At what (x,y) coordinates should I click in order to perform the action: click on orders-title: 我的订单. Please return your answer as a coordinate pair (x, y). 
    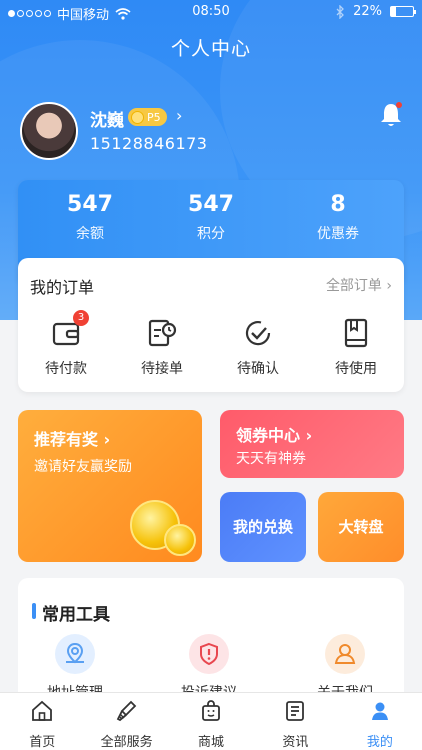
    Looking at the image, I should click on (62, 287).